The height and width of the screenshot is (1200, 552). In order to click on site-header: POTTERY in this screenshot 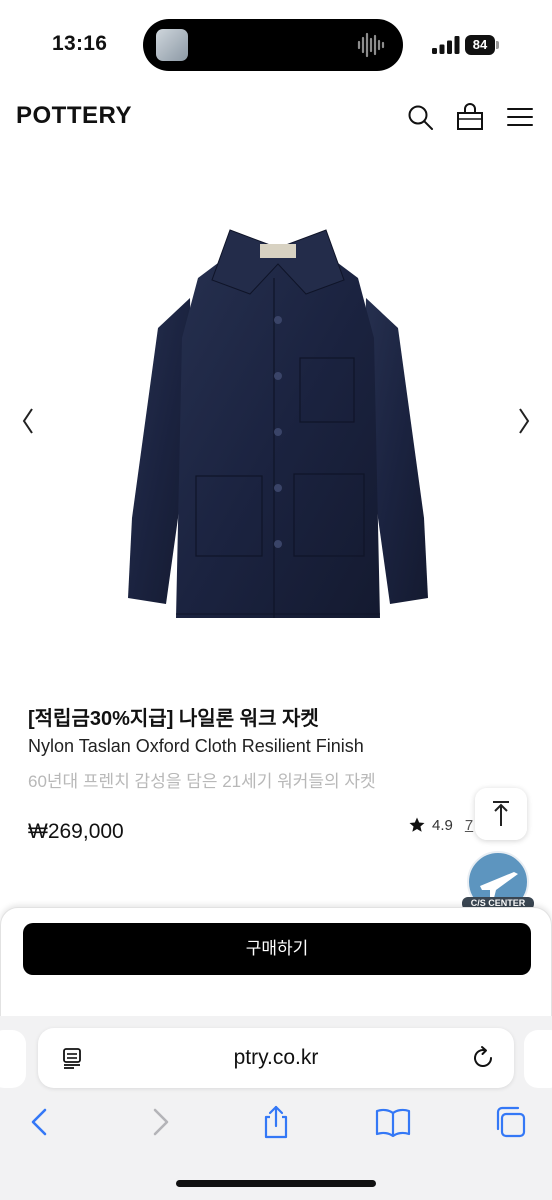, I will do `click(276, 117)`.